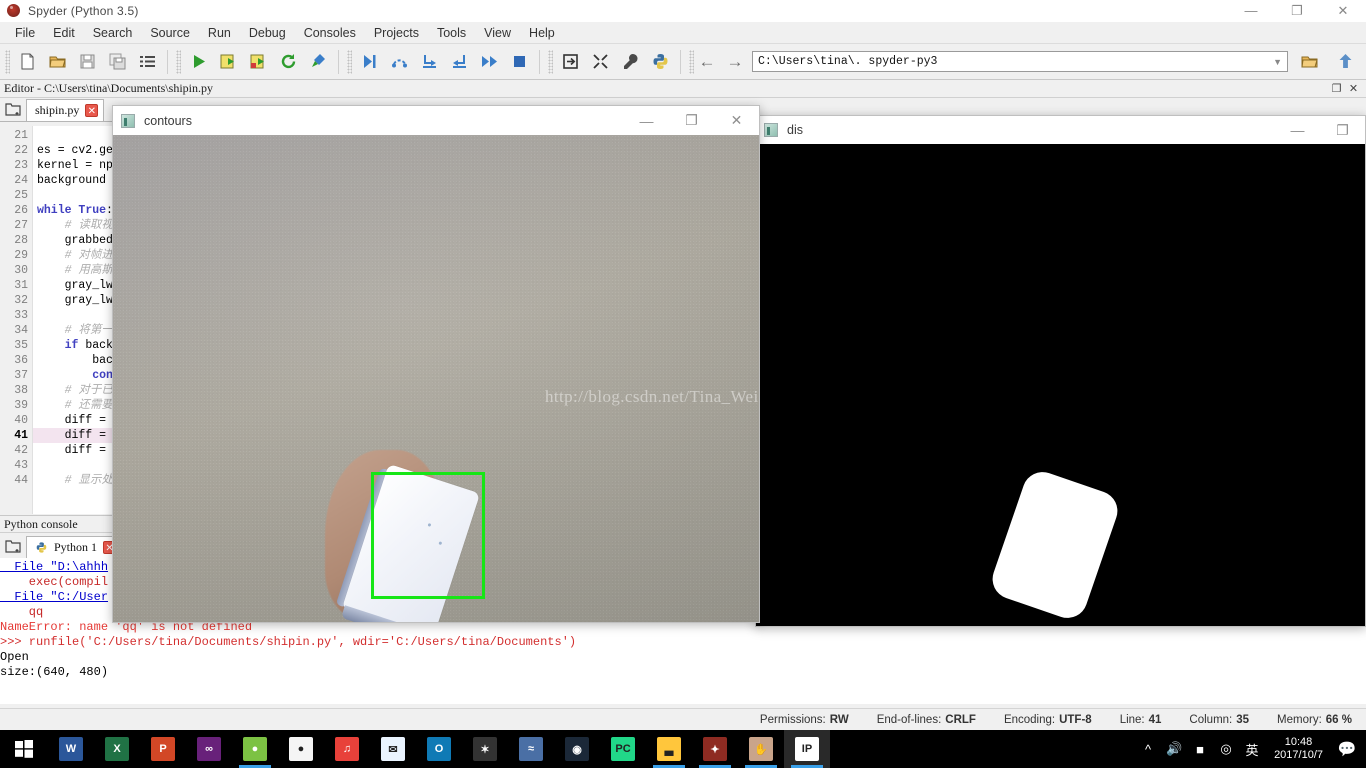 Image resolution: width=1366 pixels, height=768 pixels. I want to click on word-taskbar-icon: W, so click(71, 749).